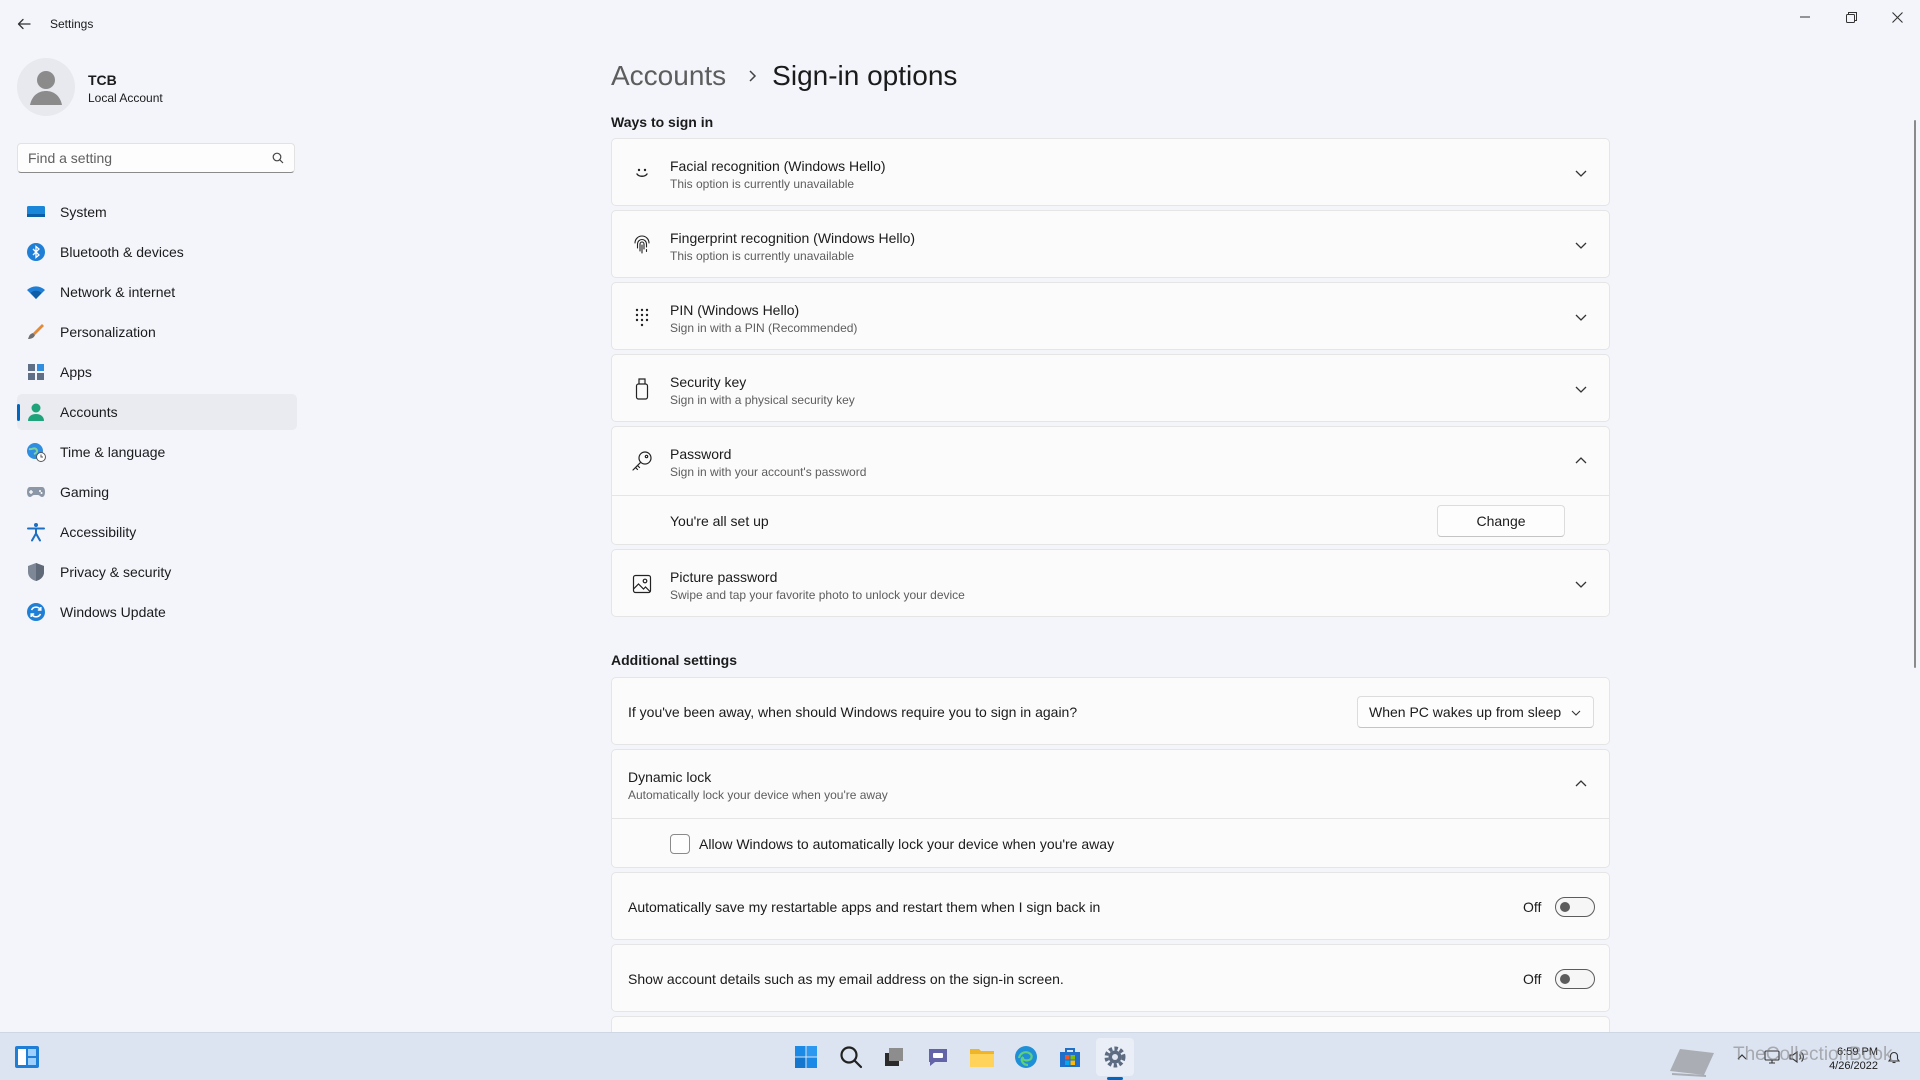 The image size is (1920, 1080). I want to click on sidebar-item-label: Accessibility, so click(98, 532).